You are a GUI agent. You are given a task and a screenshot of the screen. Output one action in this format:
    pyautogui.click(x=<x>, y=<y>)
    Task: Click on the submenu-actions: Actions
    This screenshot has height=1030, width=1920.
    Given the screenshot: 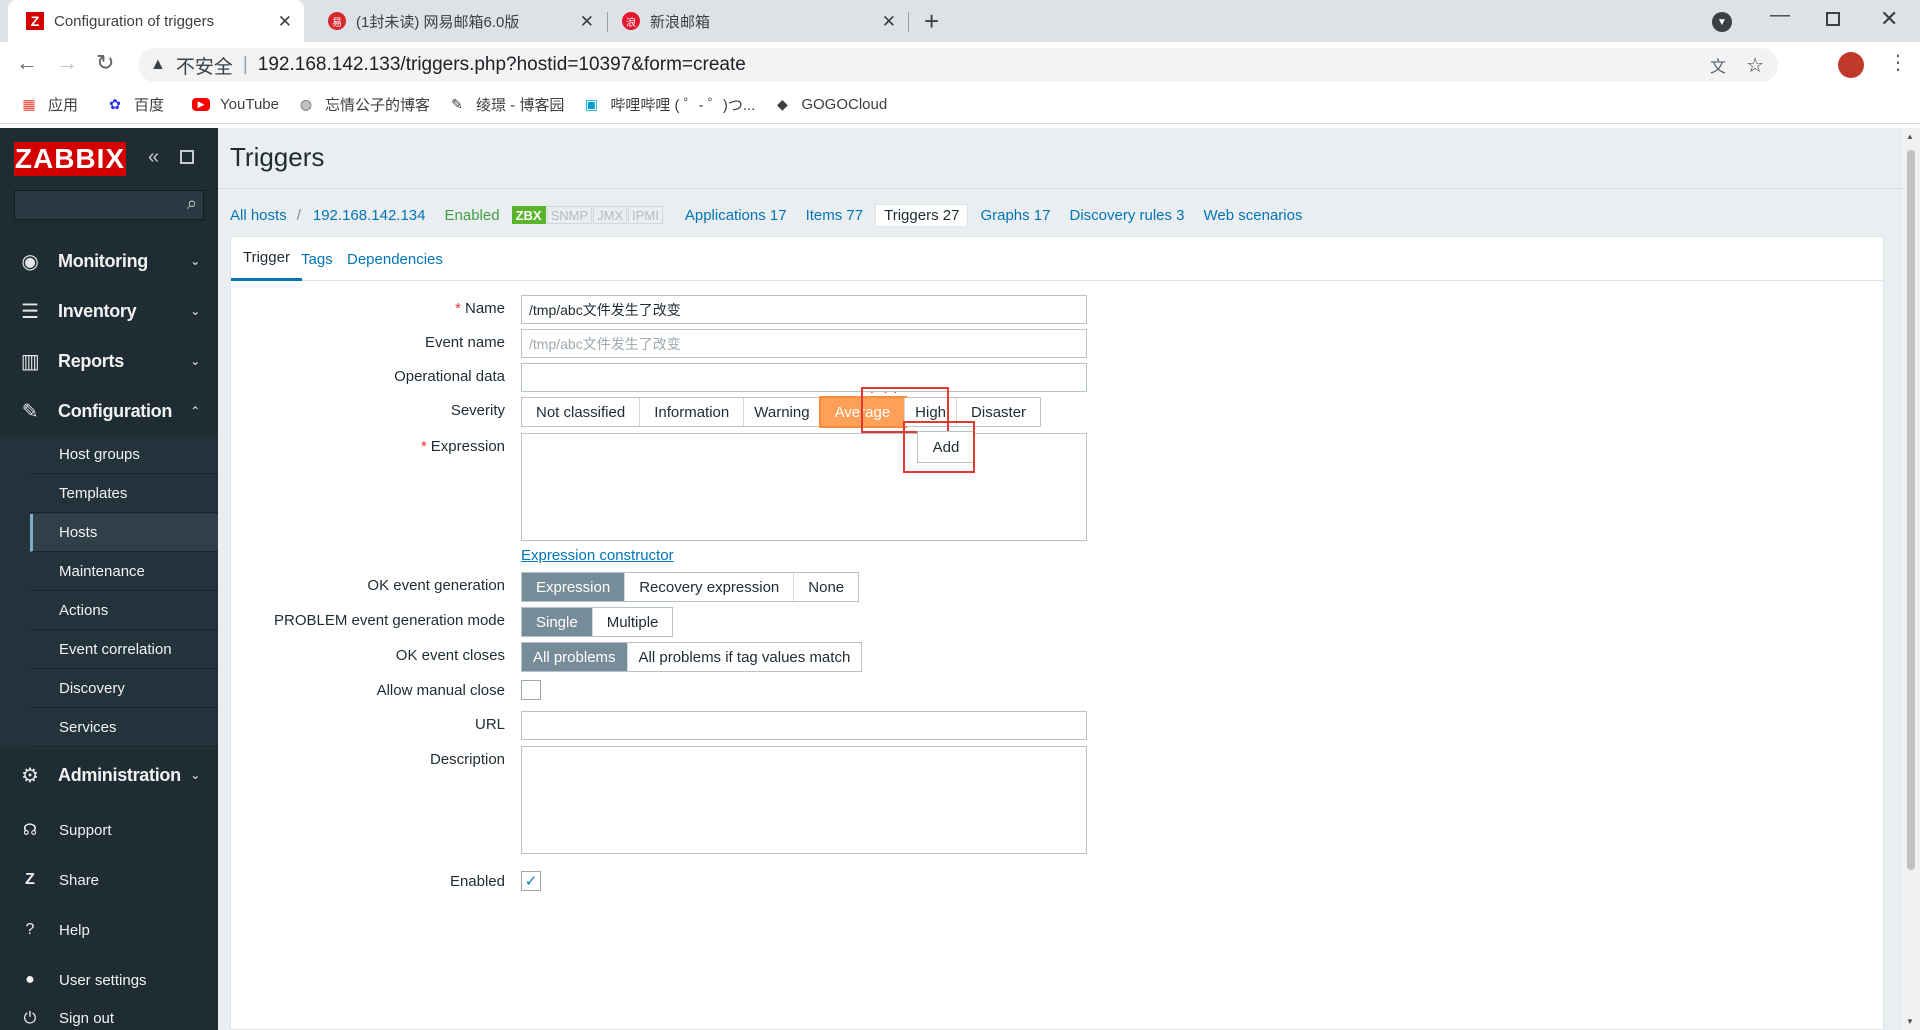 What is the action you would take?
    pyautogui.click(x=124, y=611)
    